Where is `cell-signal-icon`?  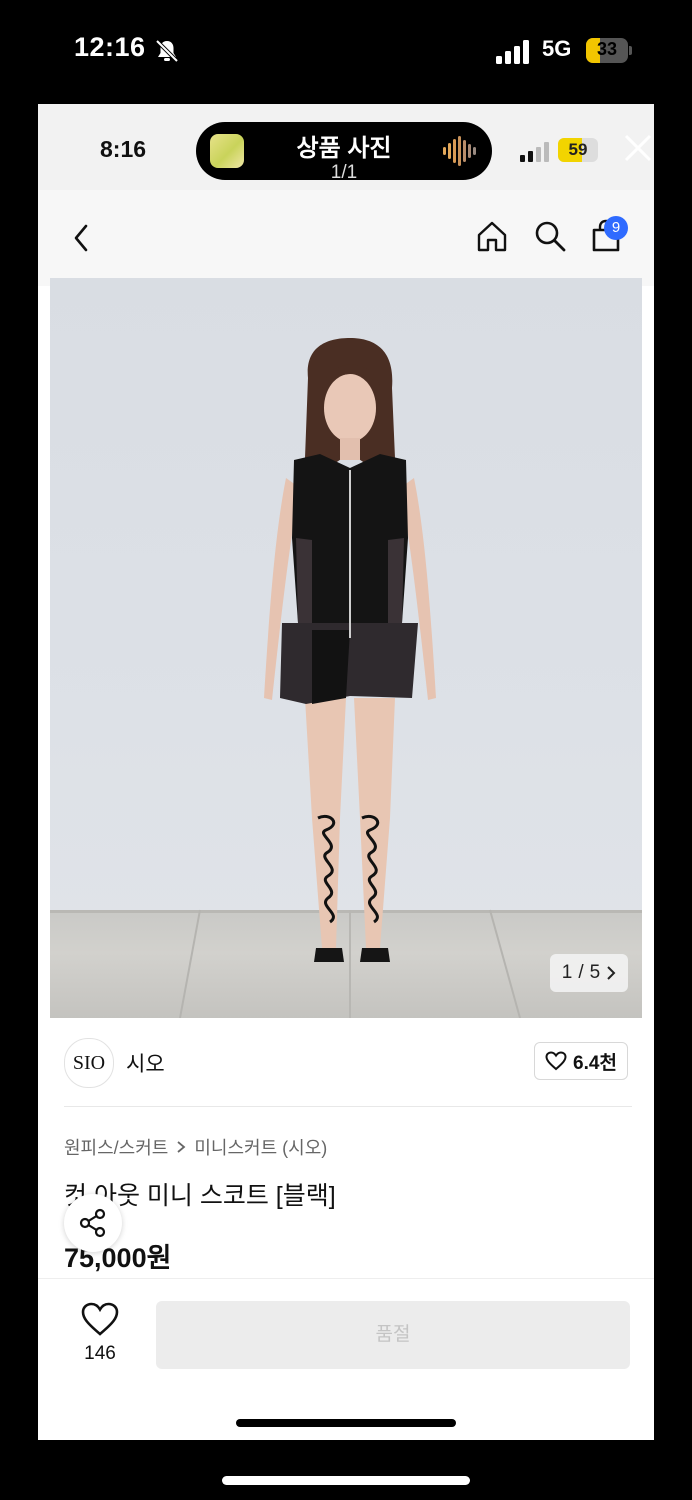 cell-signal-icon is located at coordinates (512, 52).